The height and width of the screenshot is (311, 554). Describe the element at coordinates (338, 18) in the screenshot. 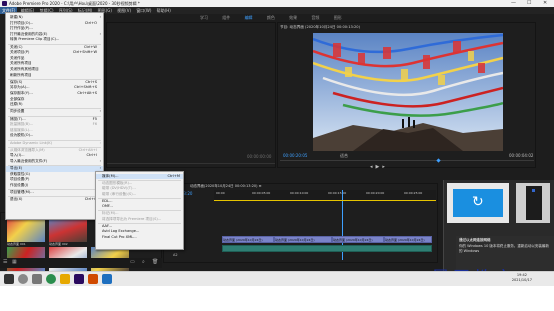

I see `workspace-tab: 图形` at that location.